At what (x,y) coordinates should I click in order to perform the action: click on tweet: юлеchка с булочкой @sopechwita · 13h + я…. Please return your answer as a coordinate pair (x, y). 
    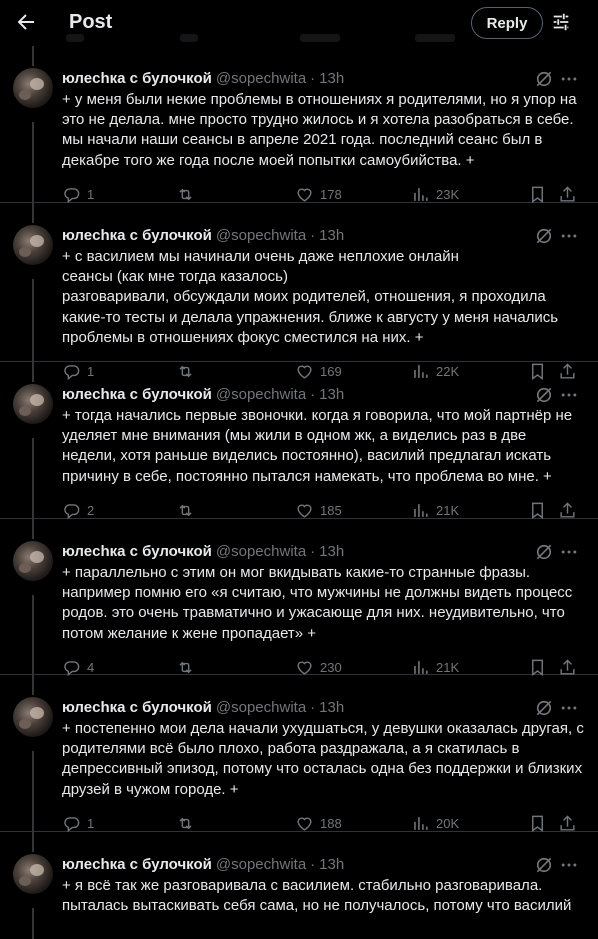
    Looking at the image, I should click on (299, 885).